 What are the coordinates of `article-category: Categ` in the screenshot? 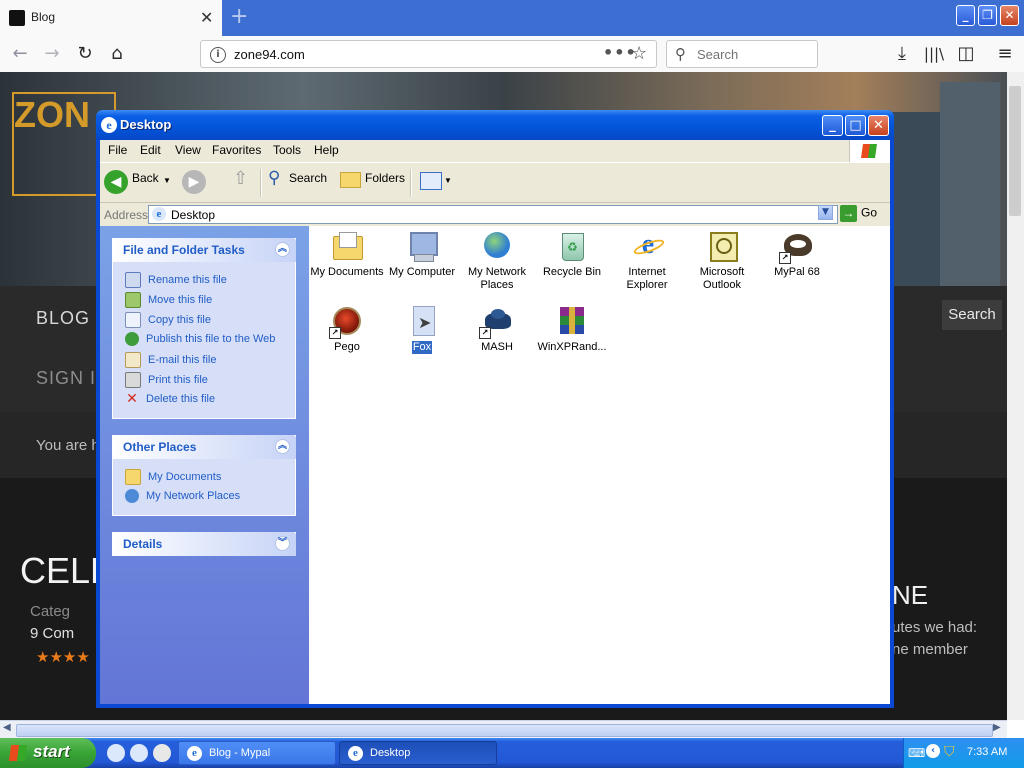 It's located at (50, 611).